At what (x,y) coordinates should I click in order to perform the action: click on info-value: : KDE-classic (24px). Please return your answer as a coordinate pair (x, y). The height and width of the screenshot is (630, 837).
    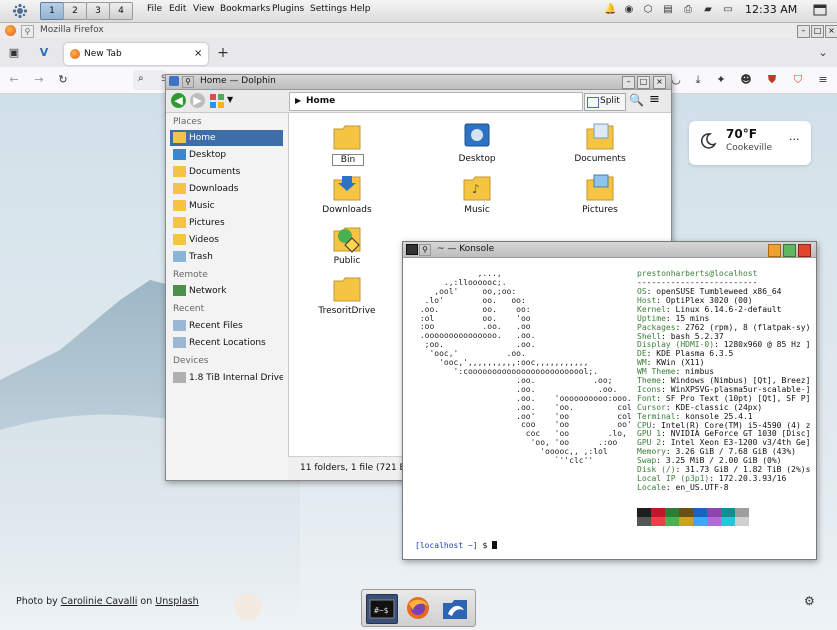
    Looking at the image, I should click on (714, 407).